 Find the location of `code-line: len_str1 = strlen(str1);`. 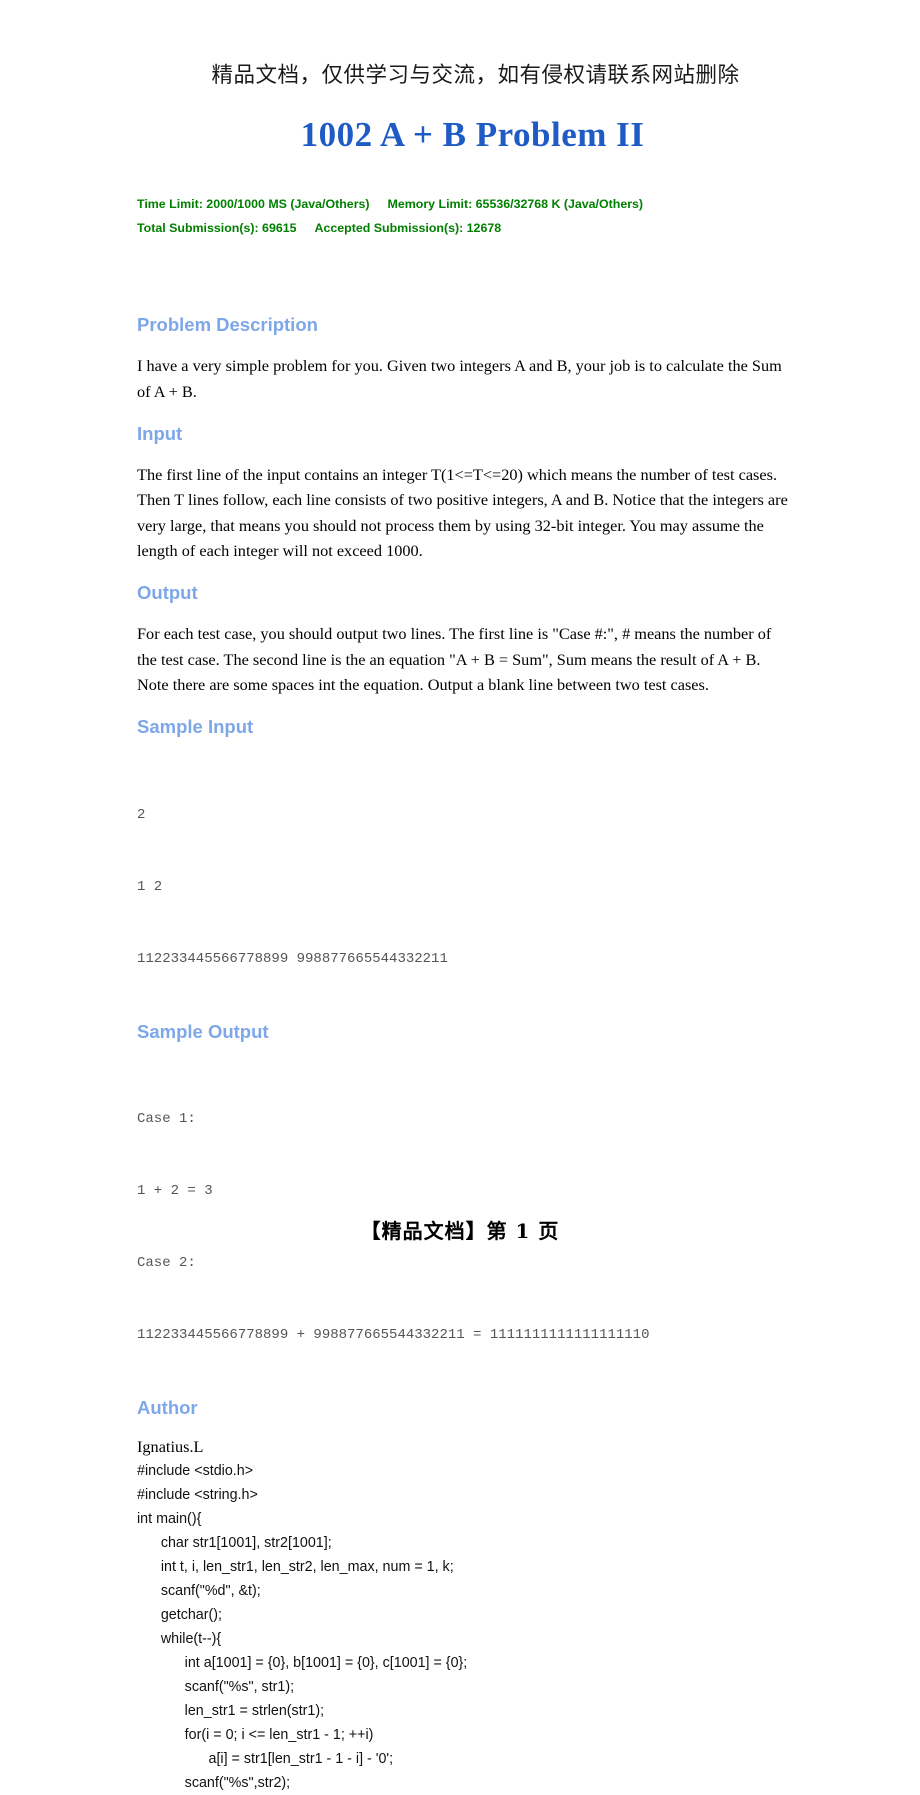

code-line: len_str1 = strlen(str1); is located at coordinates (231, 1711).